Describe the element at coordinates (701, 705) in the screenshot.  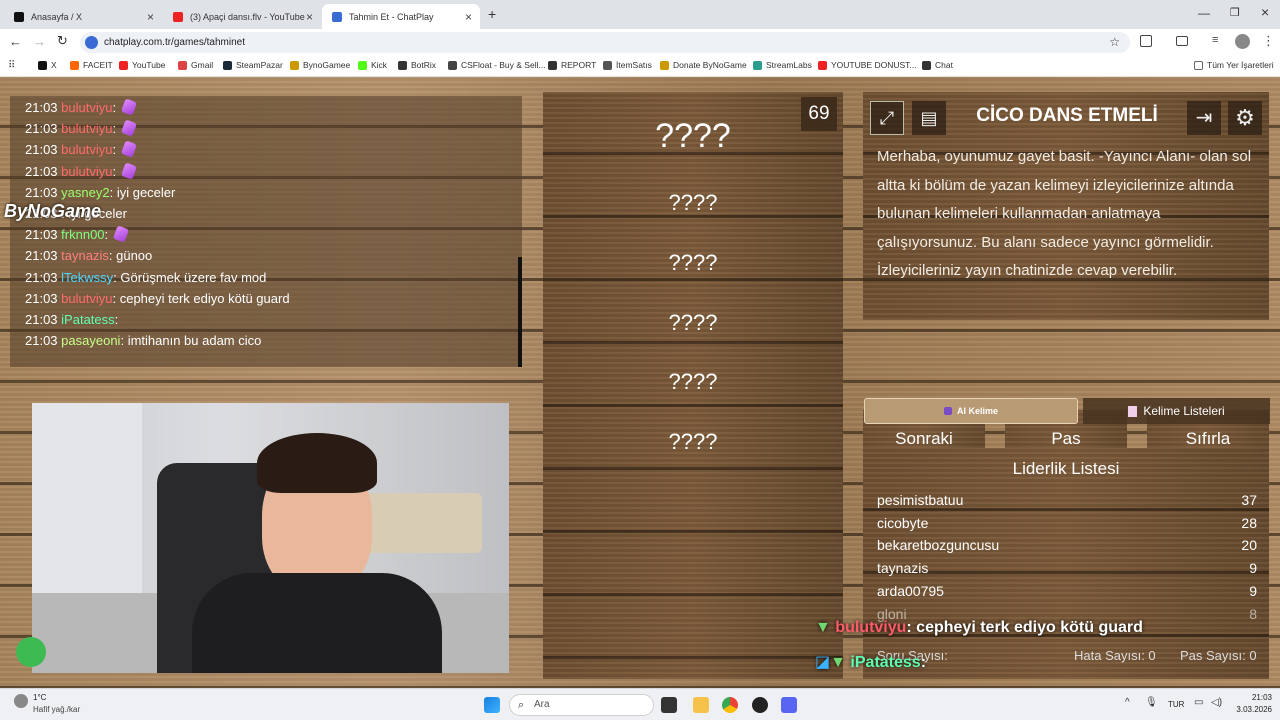
I see `file-explorer-icon` at that location.